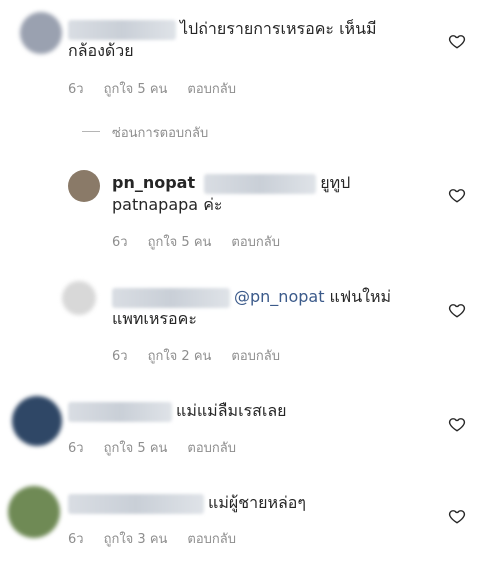  What do you see at coordinates (278, 28) in the screenshot?
I see `comment-text-line1: ไปถ่ายรายการเหรอคะ เห็นมี` at bounding box center [278, 28].